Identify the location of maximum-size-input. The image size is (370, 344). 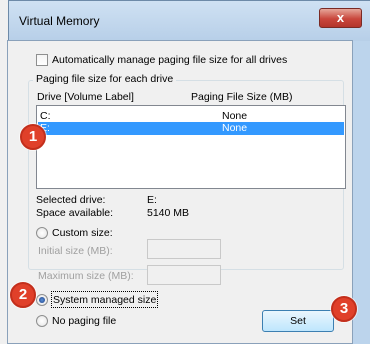
(184, 275).